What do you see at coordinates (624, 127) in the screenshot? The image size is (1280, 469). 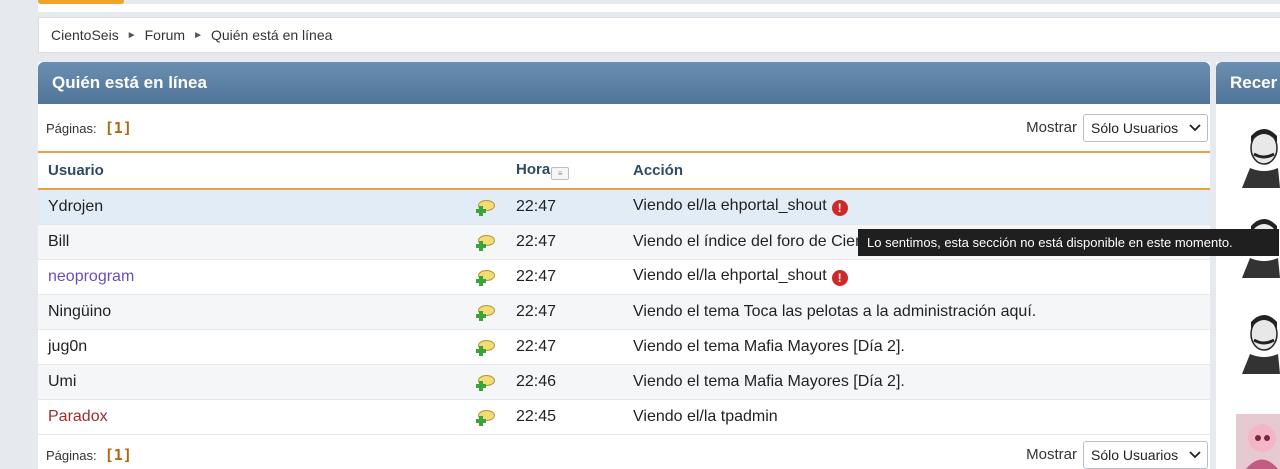 I see `pager-top: Páginas: [1] Mostrar Sólo Usuarios` at bounding box center [624, 127].